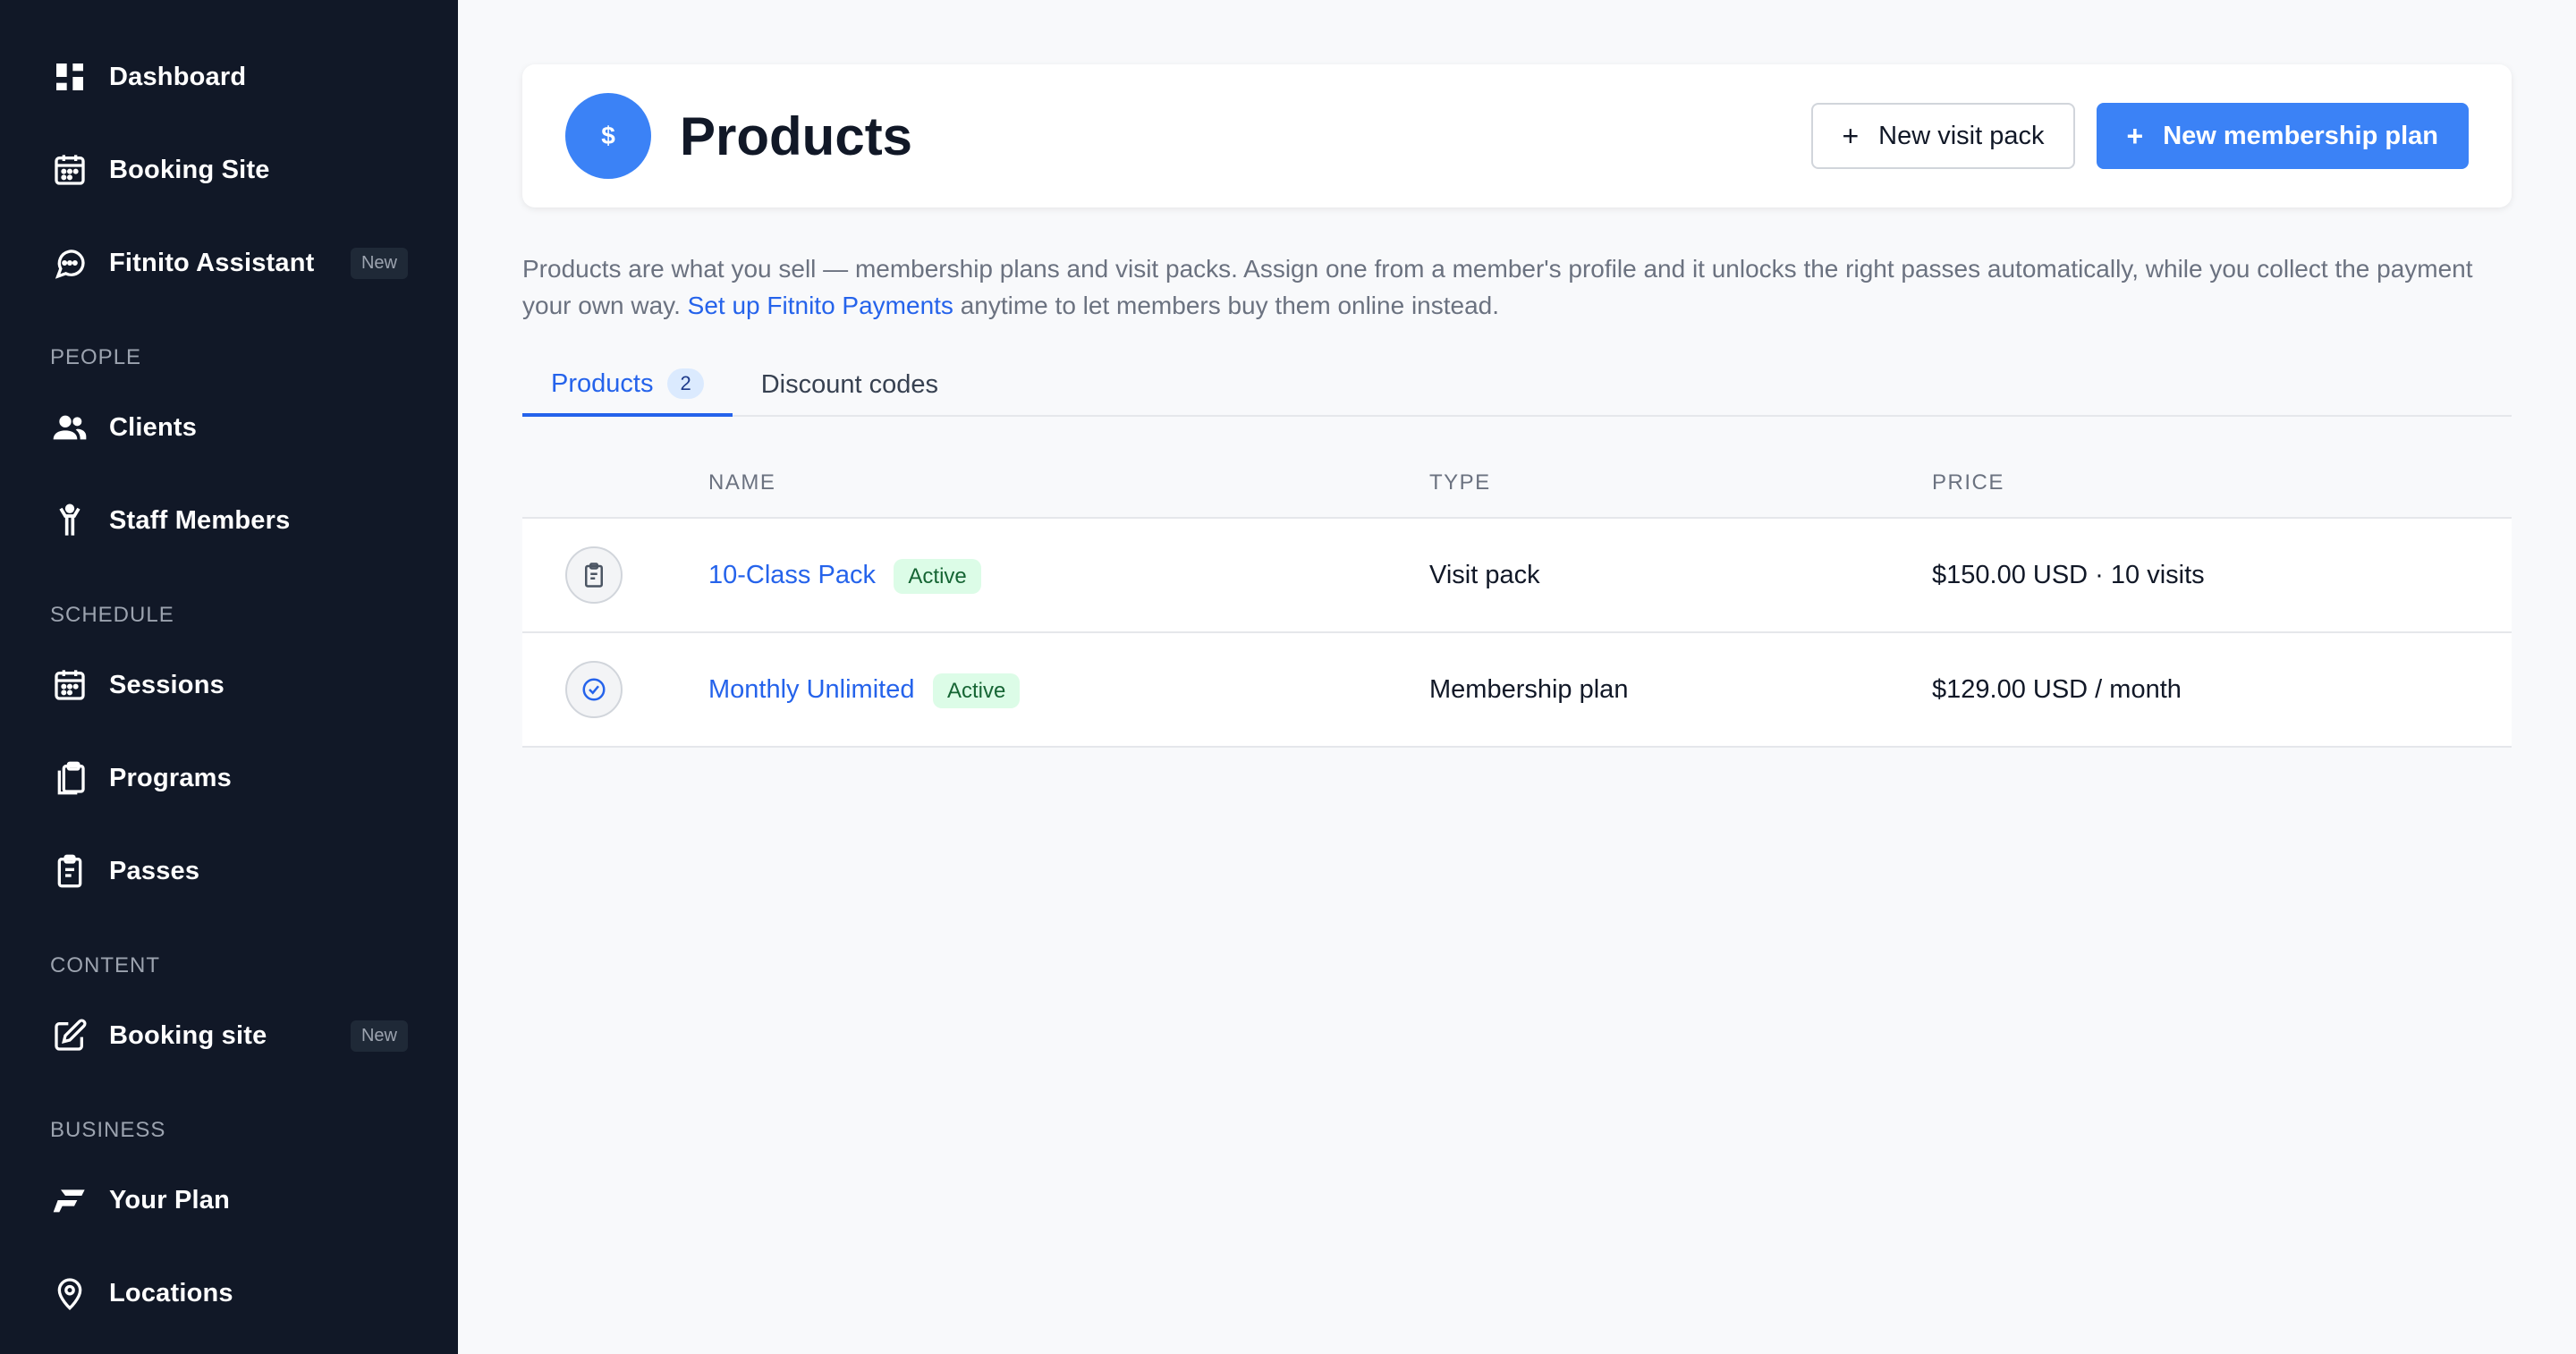 The image size is (2576, 1354). I want to click on table-header: NAME TYPE PRICE, so click(1517, 484).